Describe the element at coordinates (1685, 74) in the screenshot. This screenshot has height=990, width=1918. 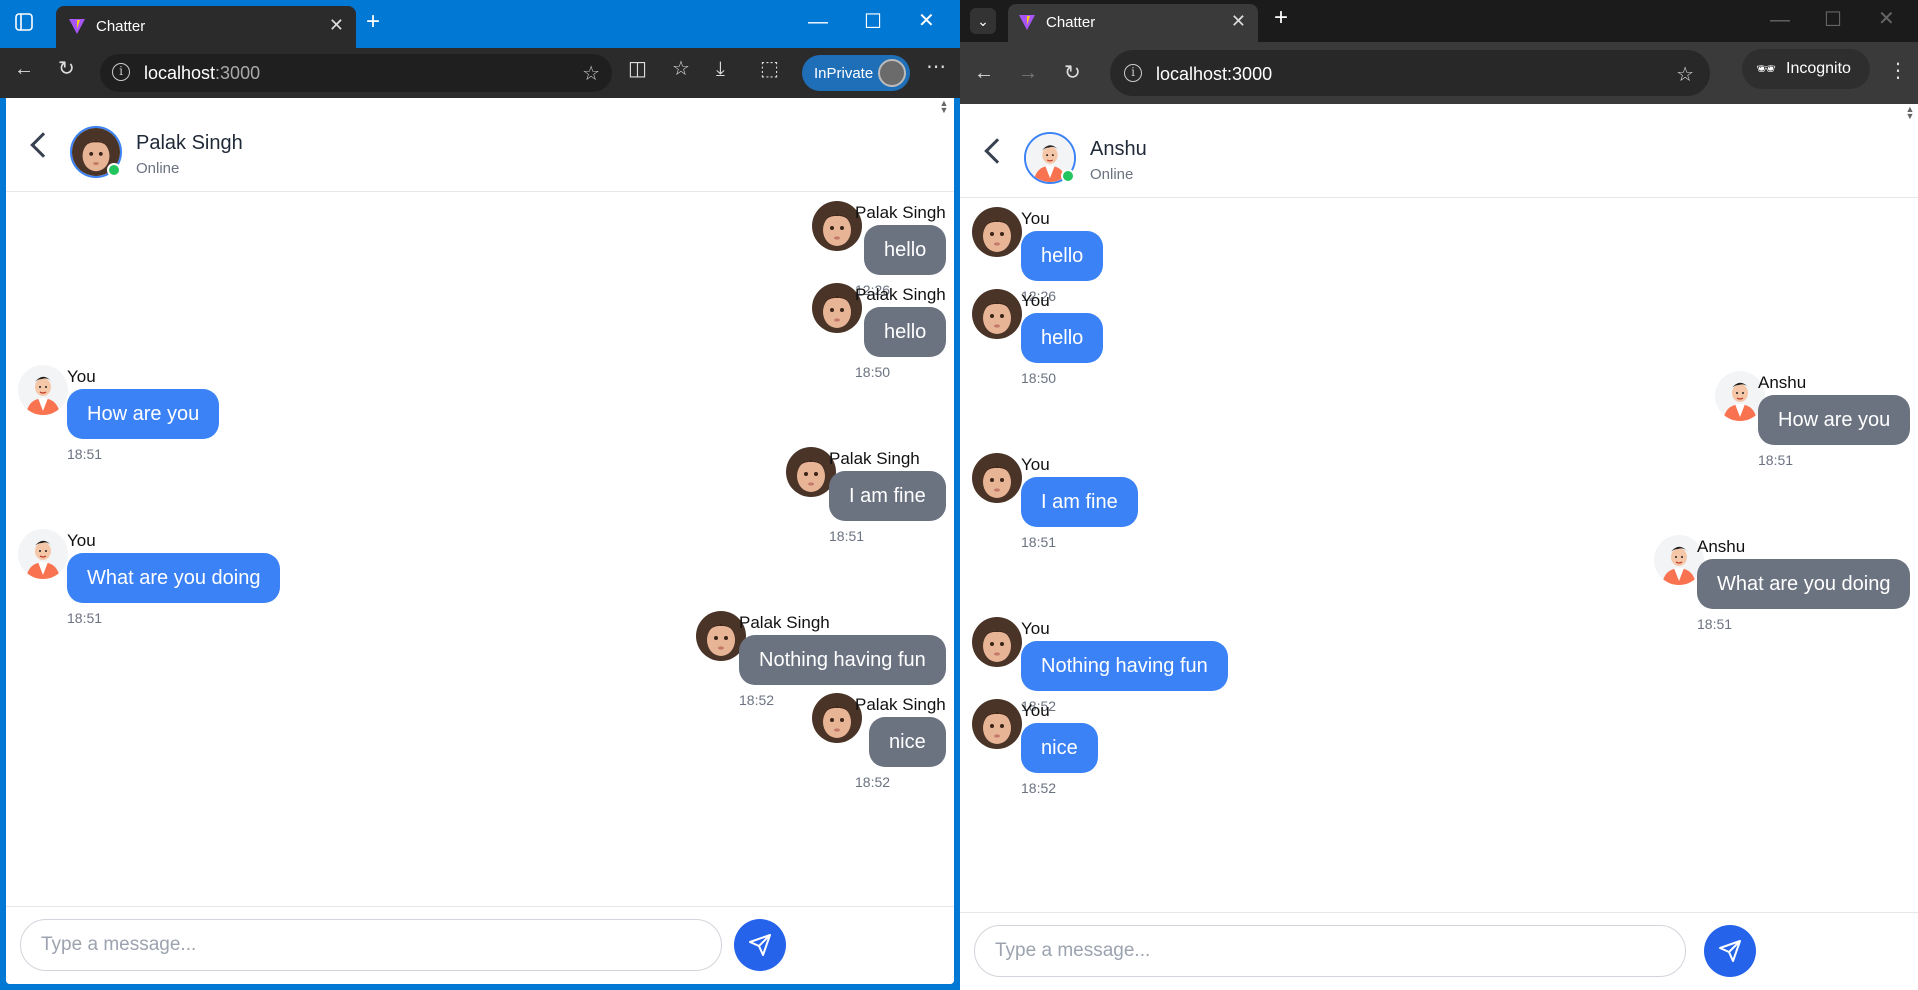
I see `bookmark-star-icon: ☆` at that location.